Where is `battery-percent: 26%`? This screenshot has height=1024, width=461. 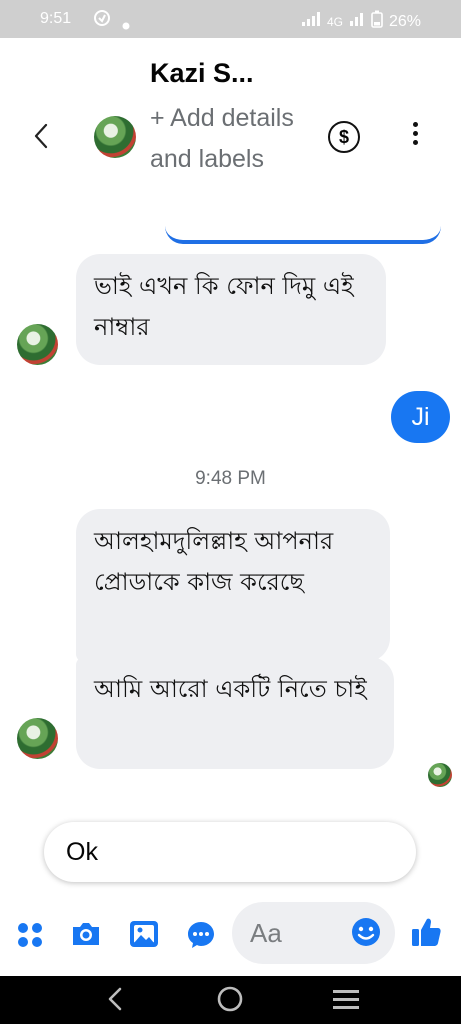
battery-percent: 26% is located at coordinates (404, 21).